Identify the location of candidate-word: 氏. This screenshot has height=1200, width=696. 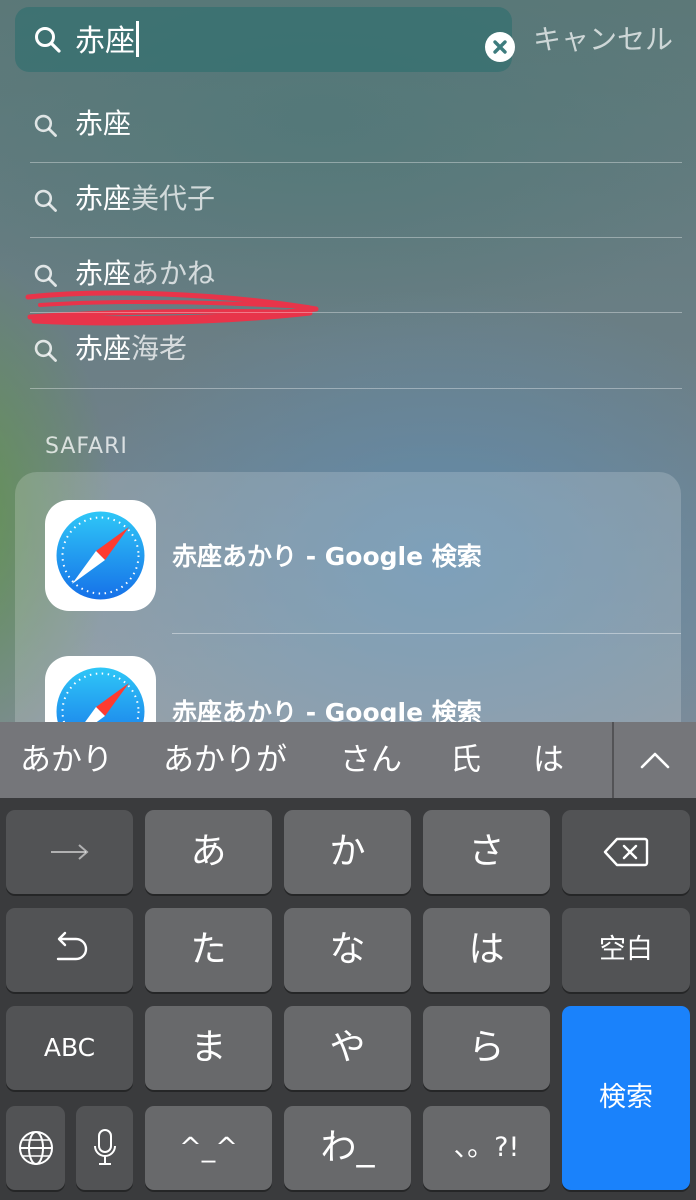
(465, 760).